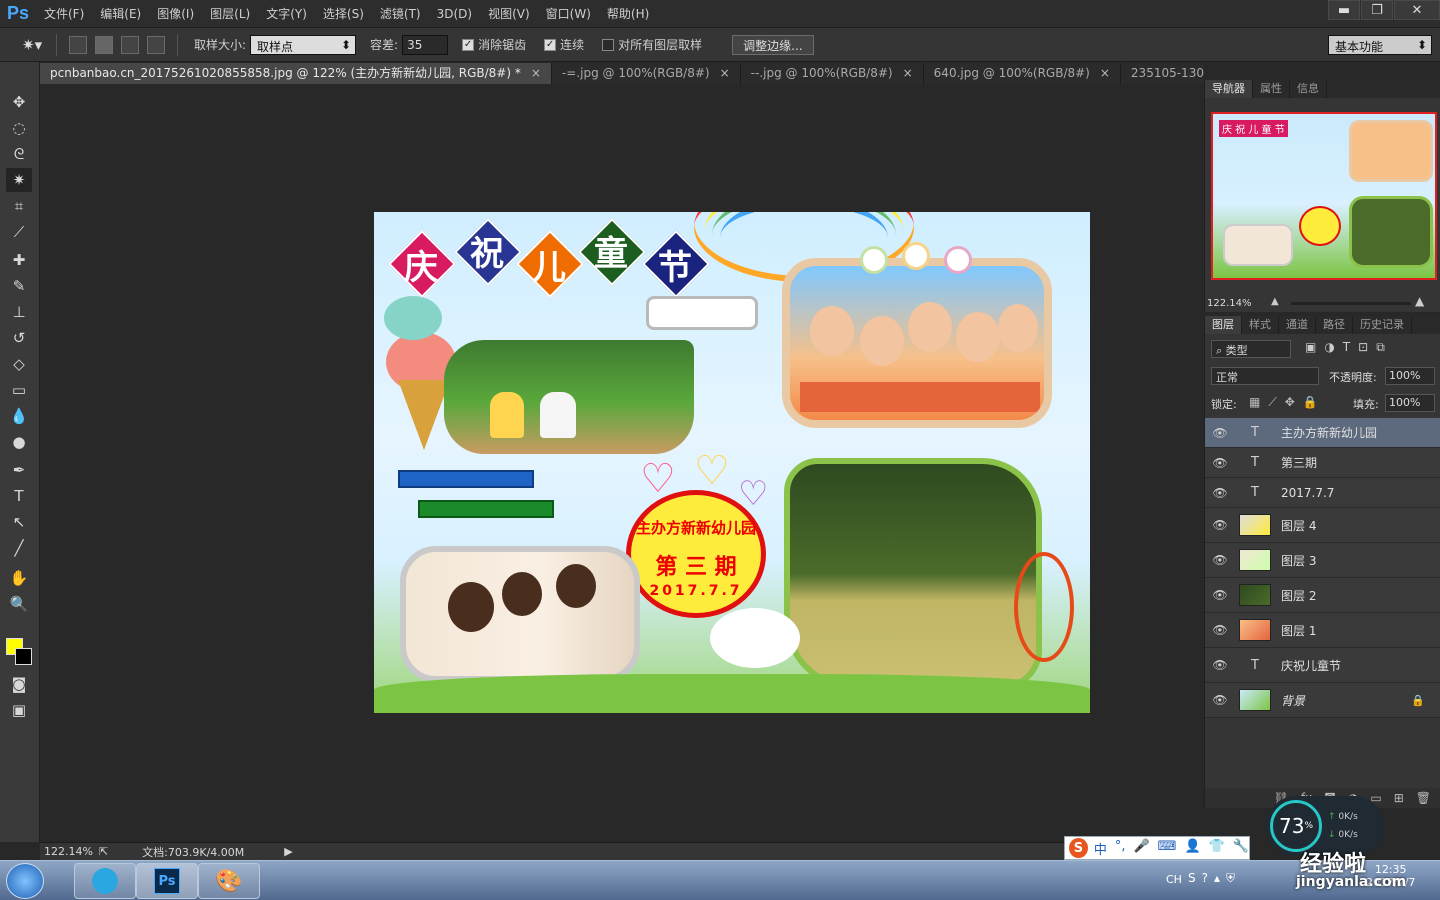 The image size is (1440, 900). What do you see at coordinates (1214, 878) in the screenshot?
I see `tray-icons: S?▴⛨` at bounding box center [1214, 878].